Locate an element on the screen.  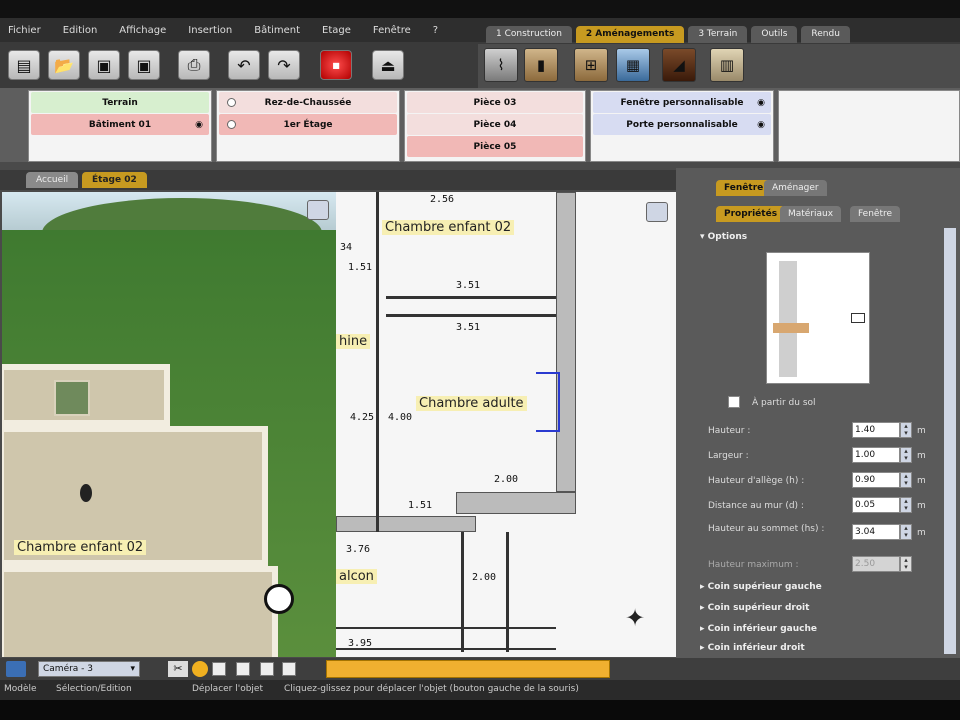
grid-icon is located at coordinates (16, 669).